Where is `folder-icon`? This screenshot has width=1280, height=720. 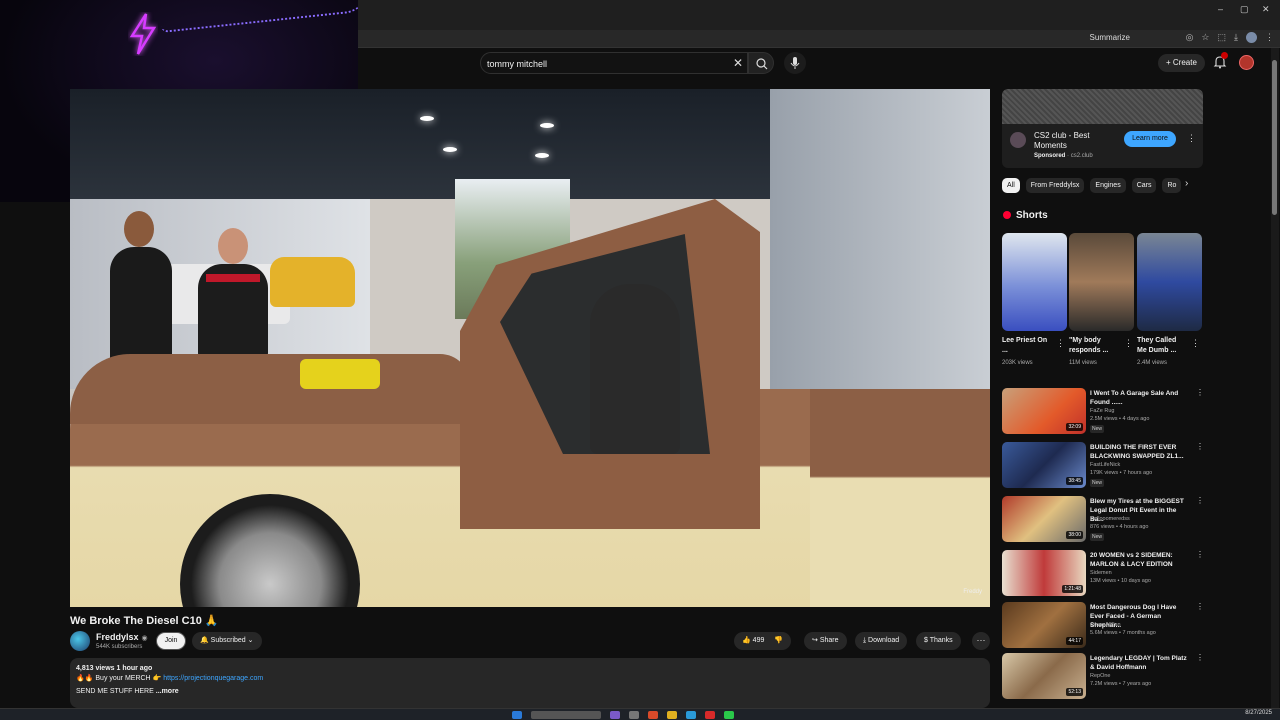 folder-icon is located at coordinates (672, 715).